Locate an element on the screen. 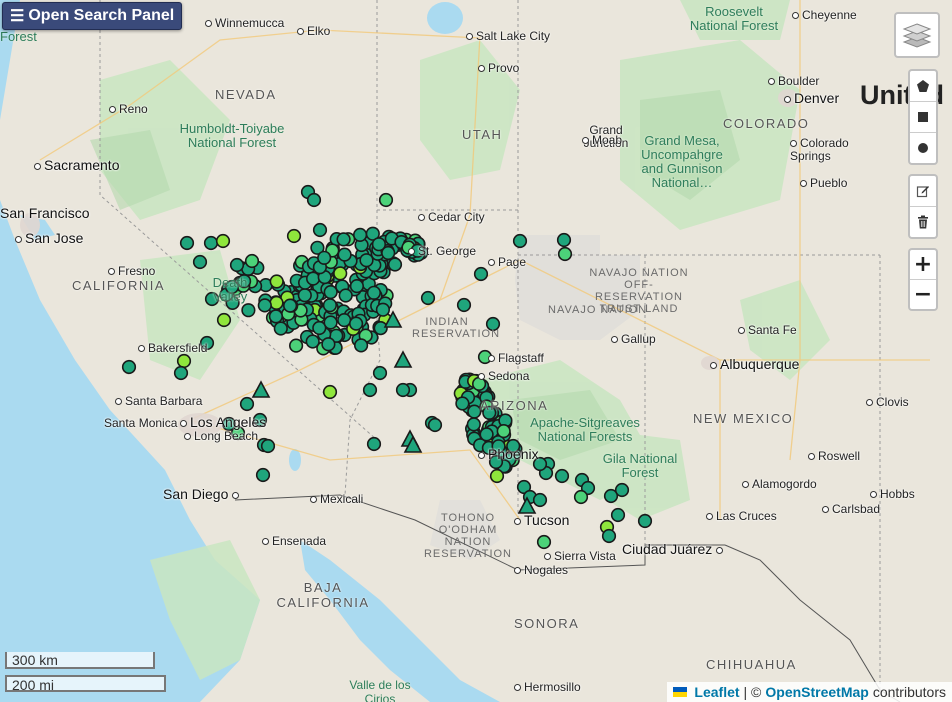 The image size is (952, 702). label-gila: Gila National Forest is located at coordinates (640, 465).